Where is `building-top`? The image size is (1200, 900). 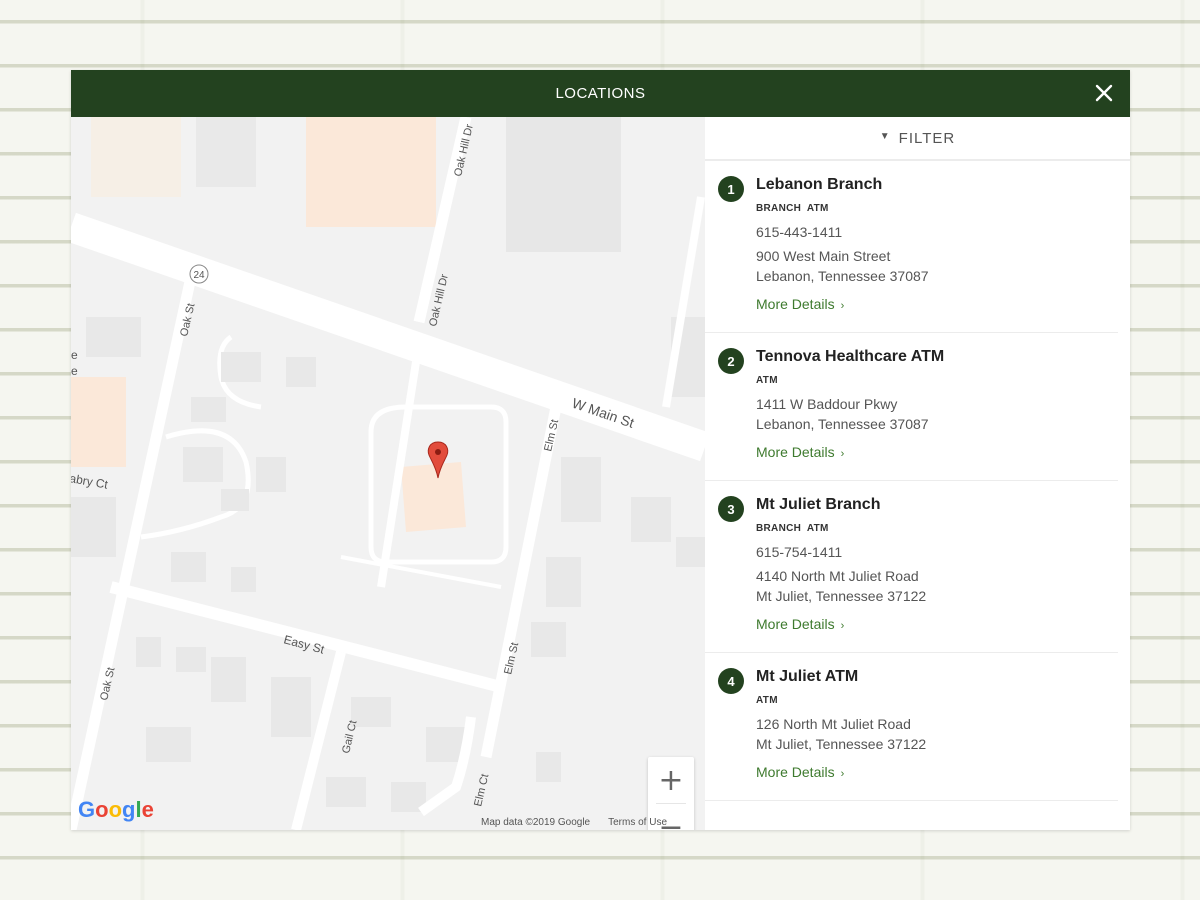 building-top is located at coordinates (226, 152).